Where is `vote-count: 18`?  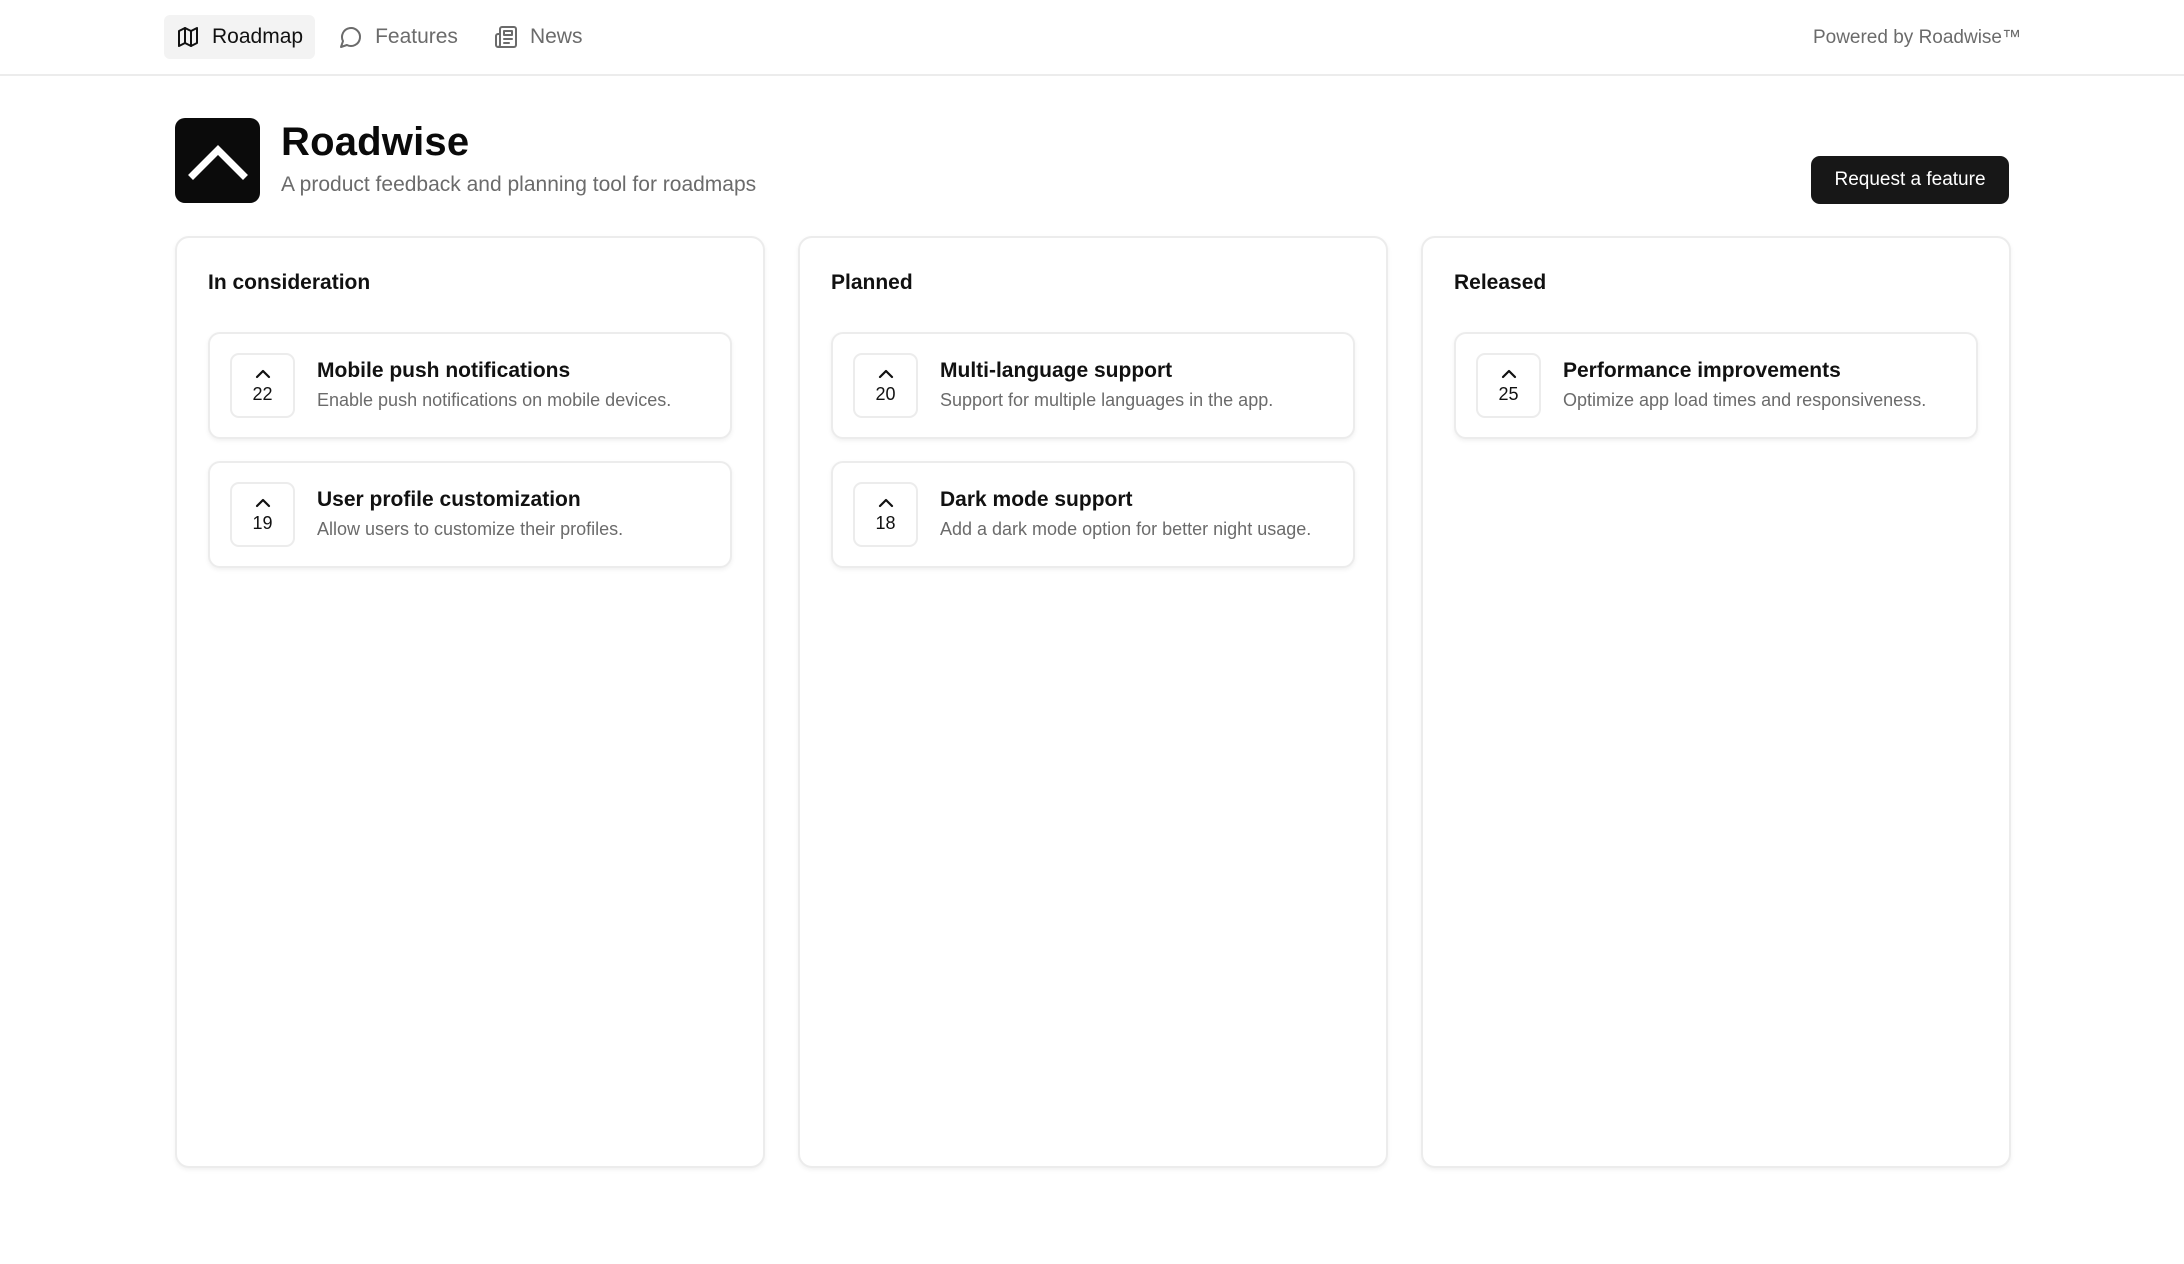 vote-count: 18 is located at coordinates (885, 522).